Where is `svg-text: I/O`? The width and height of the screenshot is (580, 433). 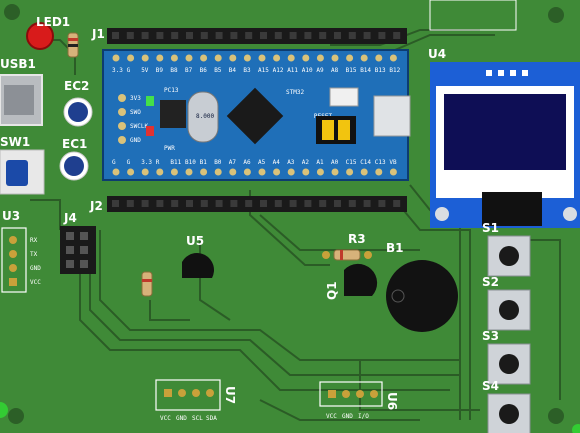
svg-text: I/O is located at coordinates (363, 416).